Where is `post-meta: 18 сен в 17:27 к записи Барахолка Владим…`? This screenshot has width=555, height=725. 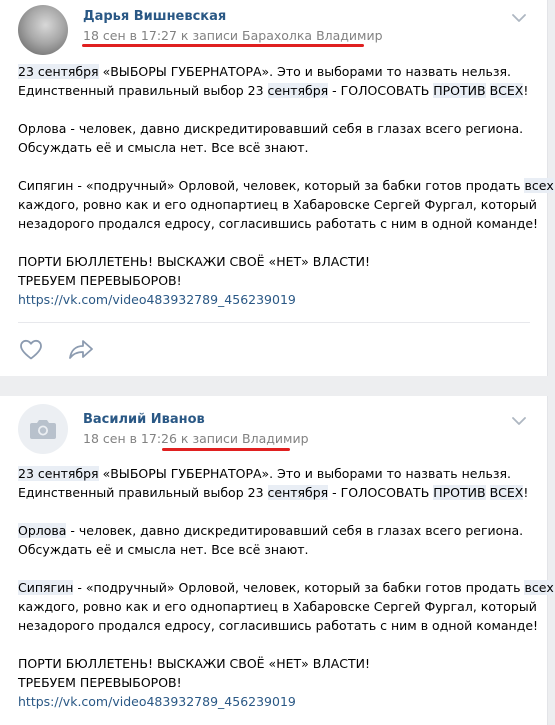 post-meta: 18 сен в 17:27 к записи Барахолка Владим… is located at coordinates (233, 35).